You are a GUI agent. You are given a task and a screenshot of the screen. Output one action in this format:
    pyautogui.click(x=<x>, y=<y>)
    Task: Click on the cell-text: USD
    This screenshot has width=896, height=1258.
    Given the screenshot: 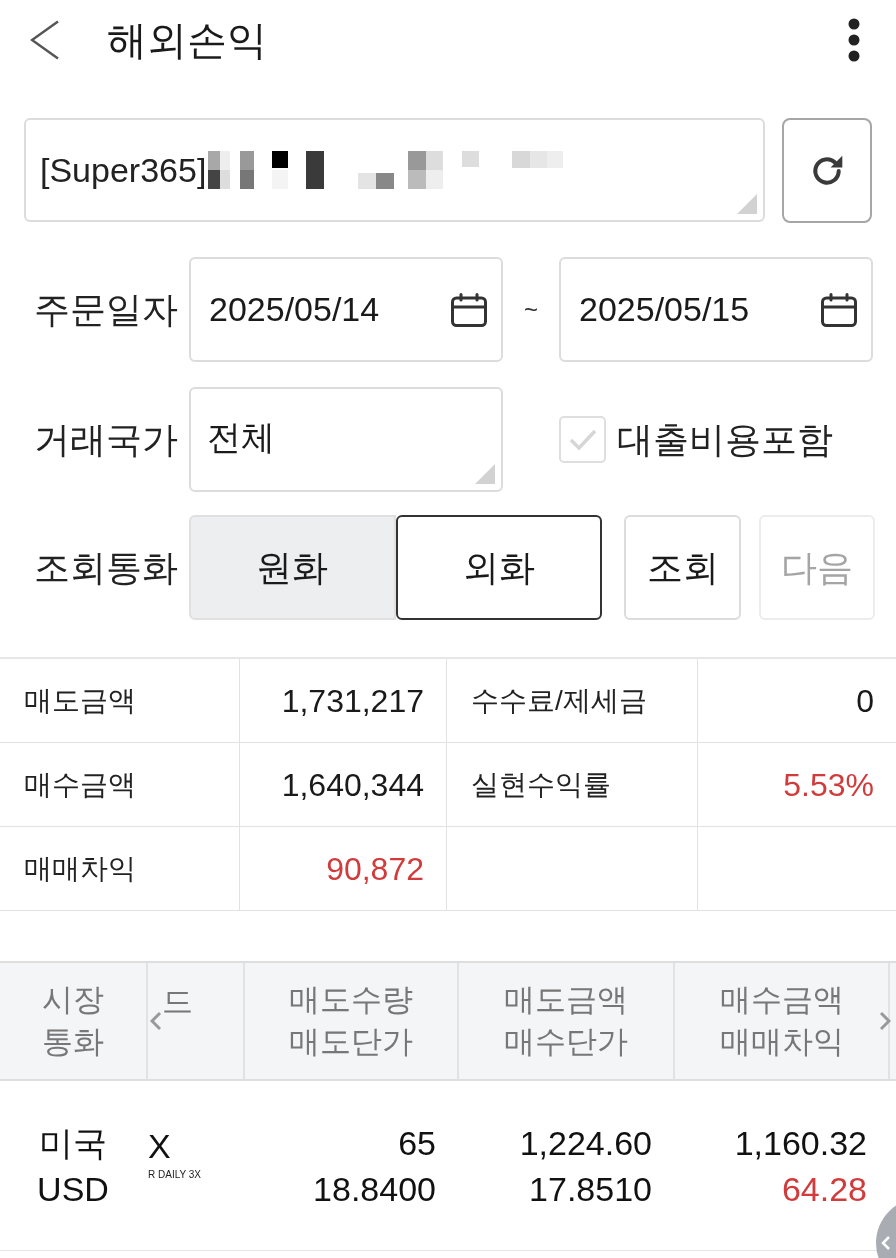 What is the action you would take?
    pyautogui.click(x=73, y=1189)
    